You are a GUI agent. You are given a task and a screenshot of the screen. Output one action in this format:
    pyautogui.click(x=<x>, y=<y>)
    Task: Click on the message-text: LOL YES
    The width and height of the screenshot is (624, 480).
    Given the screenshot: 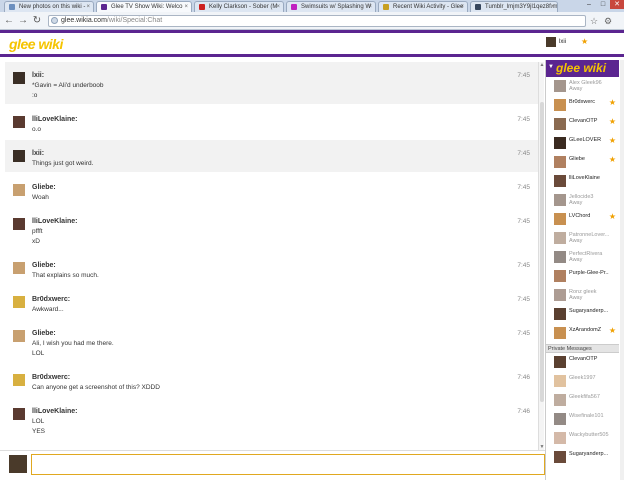 What is the action you would take?
    pyautogui.click(x=38, y=427)
    